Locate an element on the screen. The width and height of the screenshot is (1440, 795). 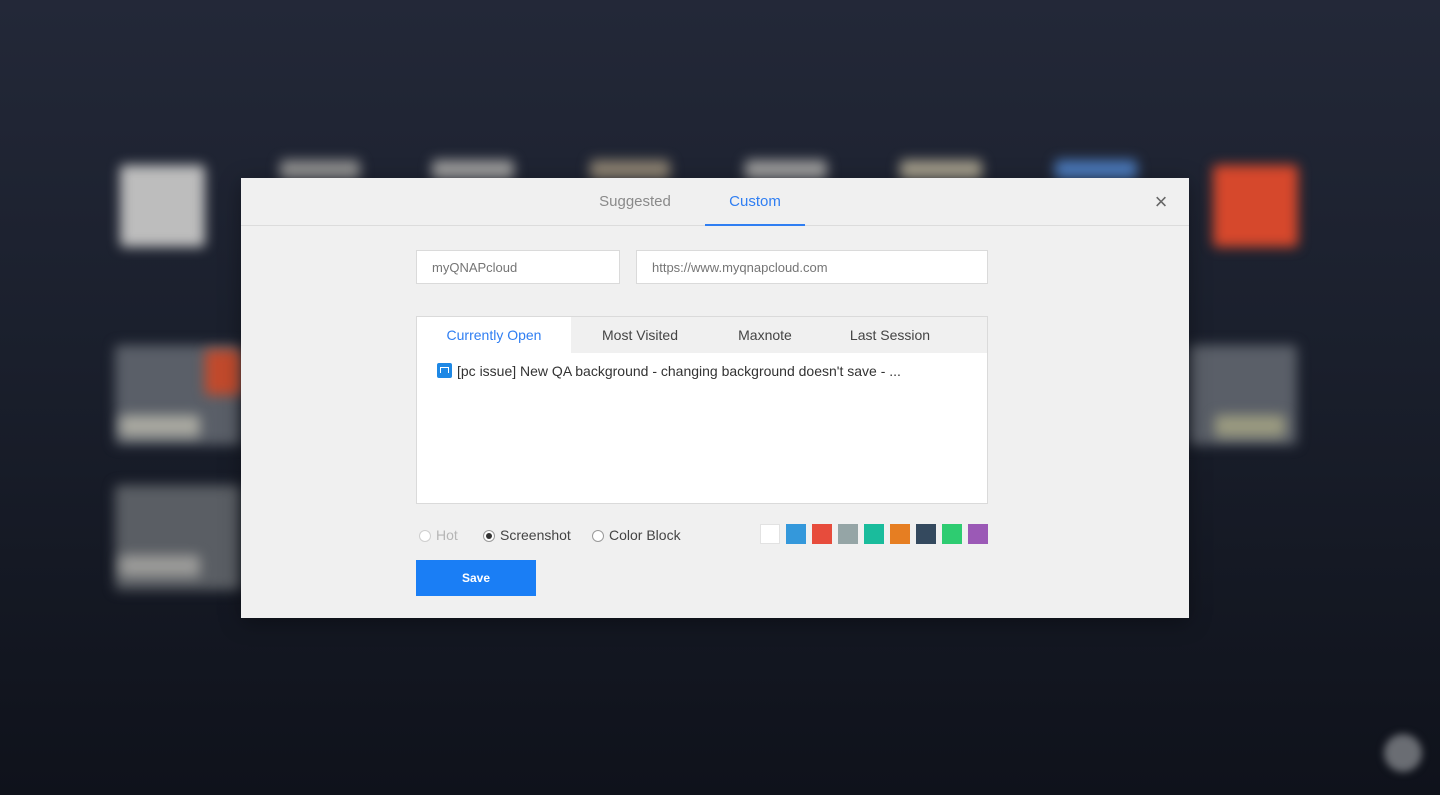
radio-label: Screenshot is located at coordinates (535, 535).